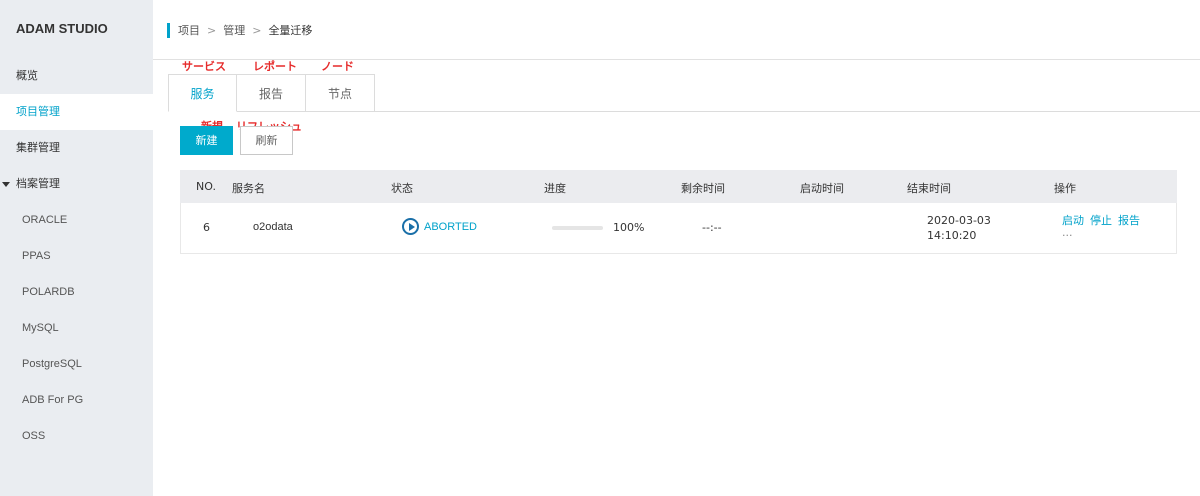 This screenshot has width=1200, height=496. I want to click on annotation-report: レポート, so click(275, 66).